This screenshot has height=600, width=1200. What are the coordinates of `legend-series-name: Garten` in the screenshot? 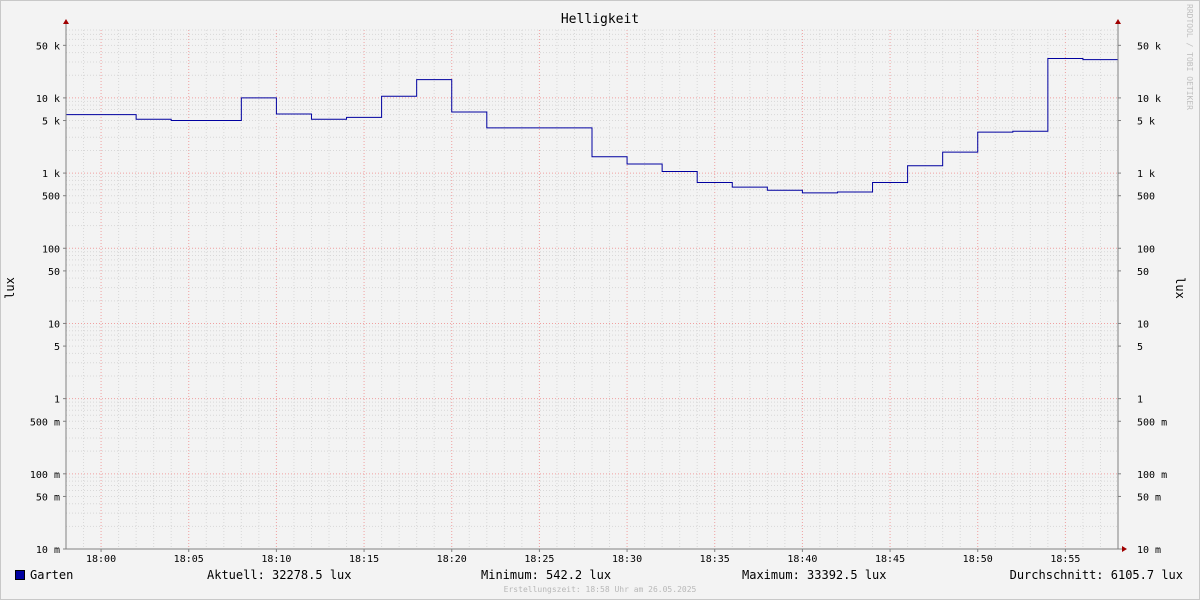 It's located at (52, 575).